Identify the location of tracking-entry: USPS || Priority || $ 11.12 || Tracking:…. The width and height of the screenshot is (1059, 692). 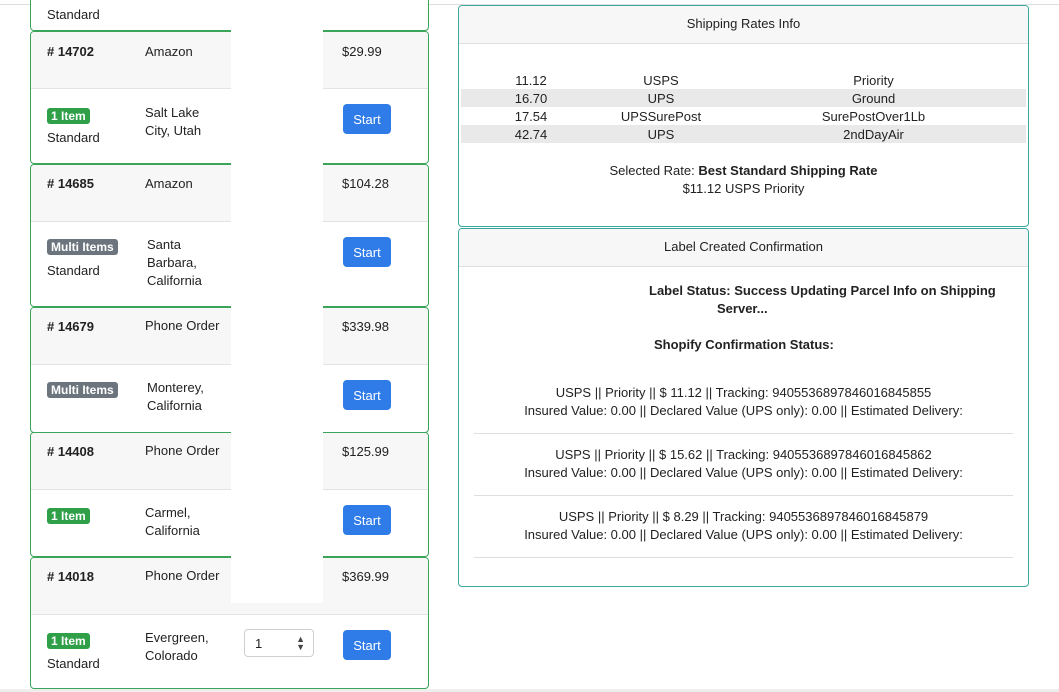
(743, 402).